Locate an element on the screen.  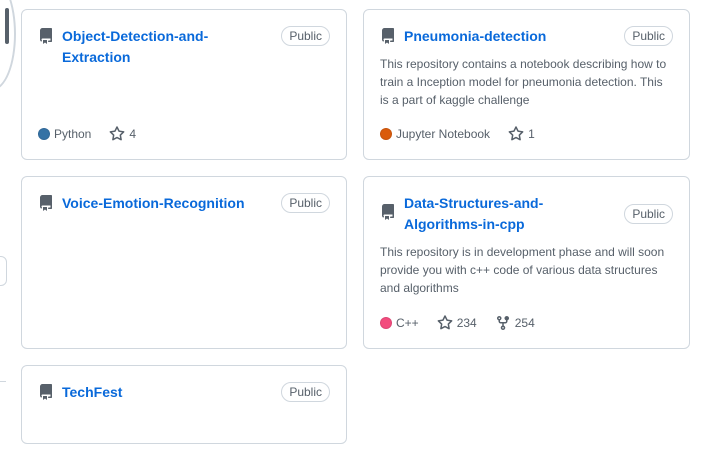
repo-language: Jupyter Notebook is located at coordinates (435, 134).